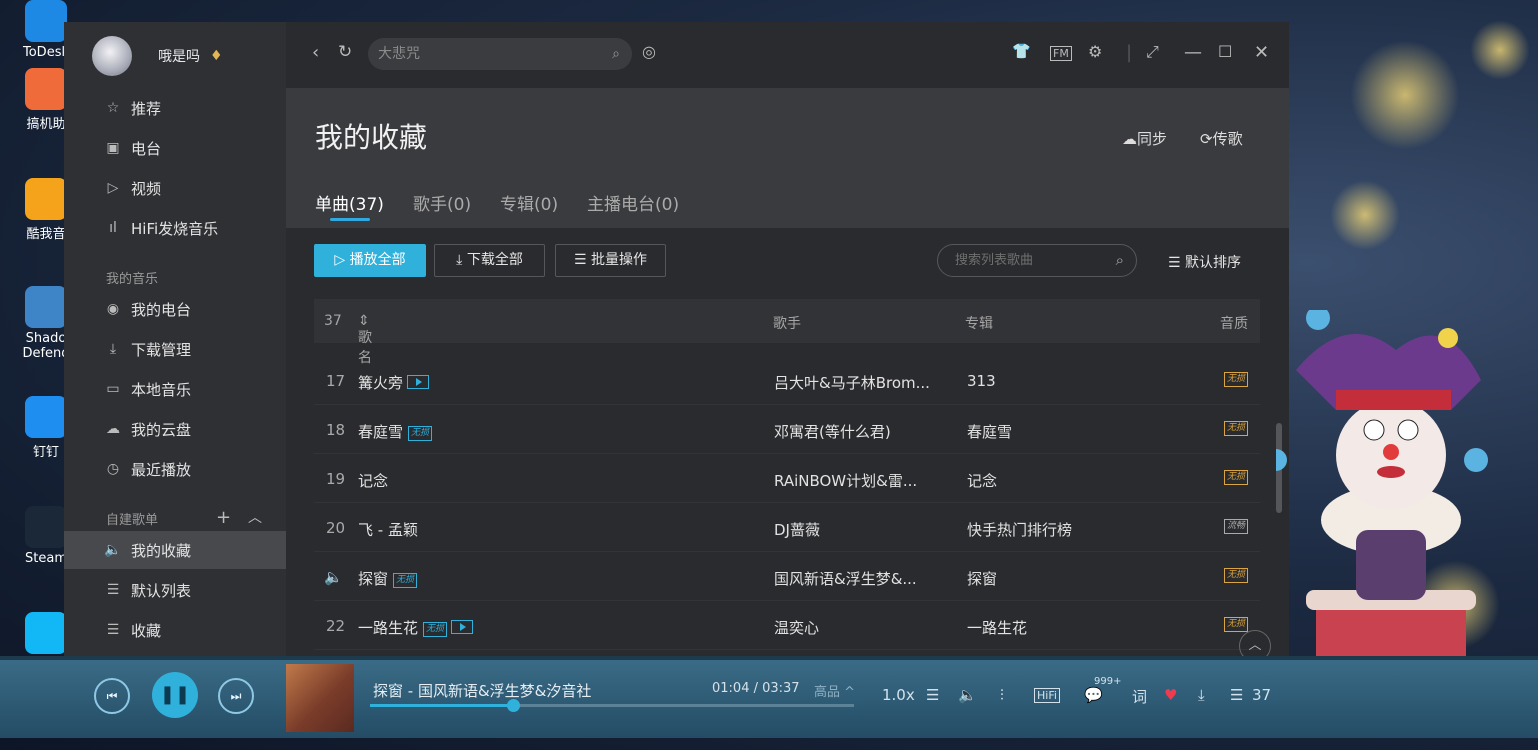 Image resolution: width=1538 pixels, height=750 pixels. What do you see at coordinates (797, 529) in the screenshot?
I see `artist-cell: DJ蔷薇` at bounding box center [797, 529].